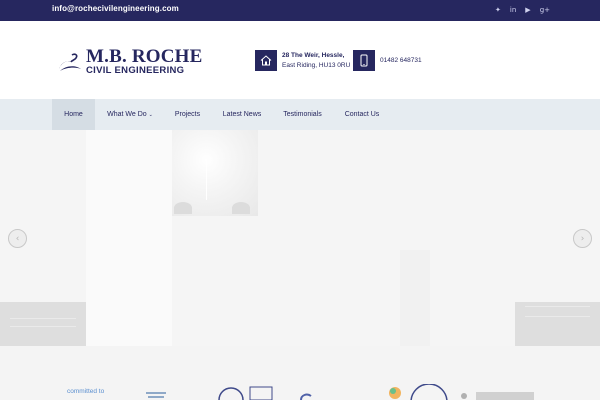  What do you see at coordinates (300, 373) in the screenshot?
I see `partner-logos: committed to` at bounding box center [300, 373].